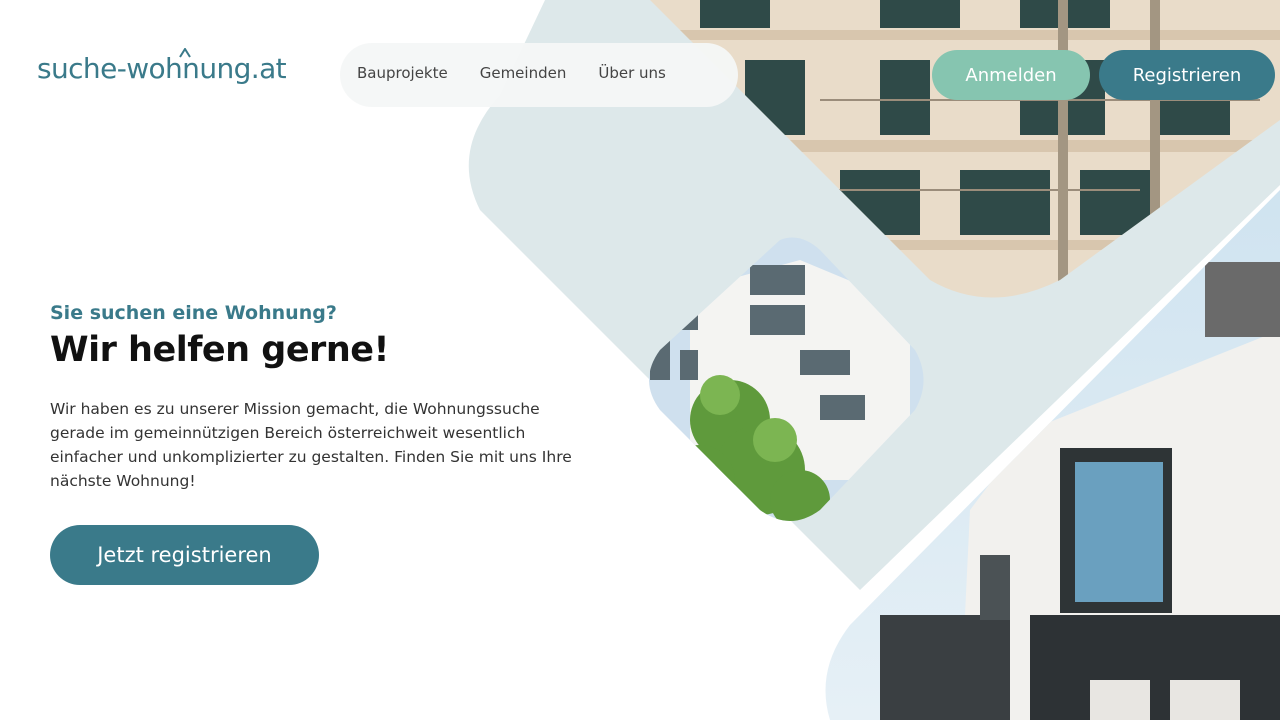 The image size is (1280, 720). I want to click on site-logo: suche-wohnung.at, so click(162, 66).